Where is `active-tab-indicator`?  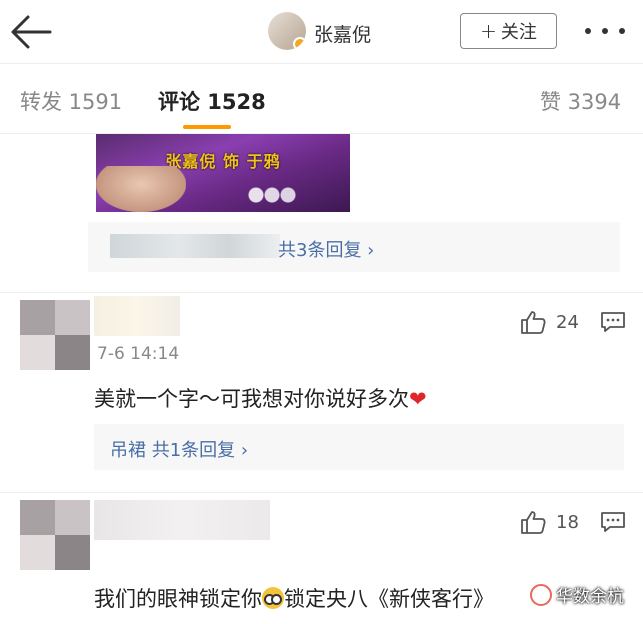 active-tab-indicator is located at coordinates (207, 127).